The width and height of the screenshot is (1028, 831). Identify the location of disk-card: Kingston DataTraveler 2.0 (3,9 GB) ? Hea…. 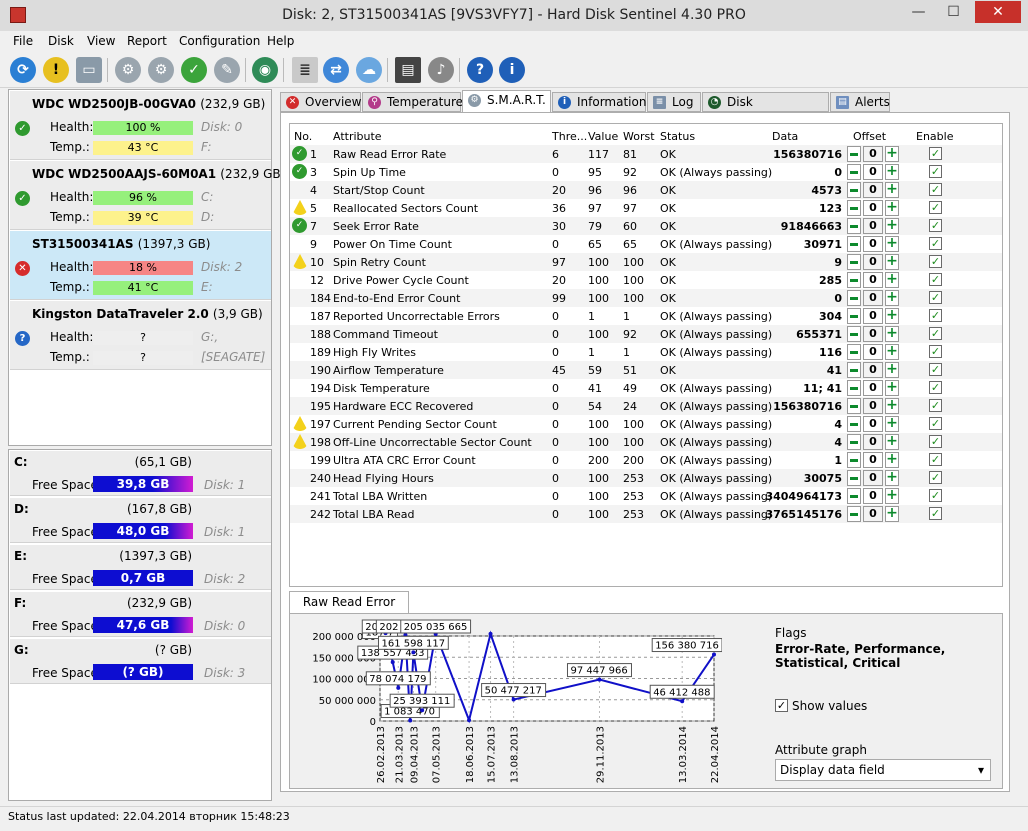
(140, 335).